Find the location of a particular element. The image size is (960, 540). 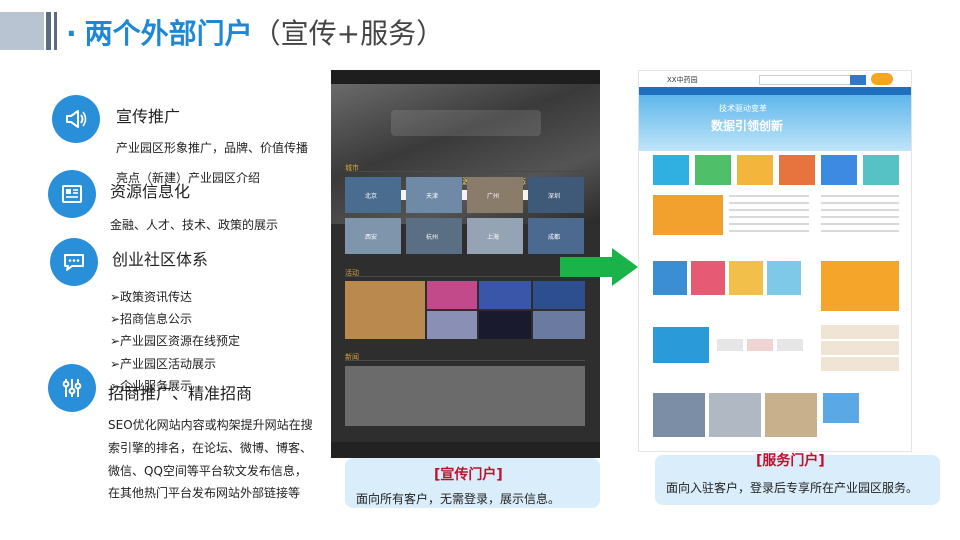

city-tile: 广州 is located at coordinates (495, 195).